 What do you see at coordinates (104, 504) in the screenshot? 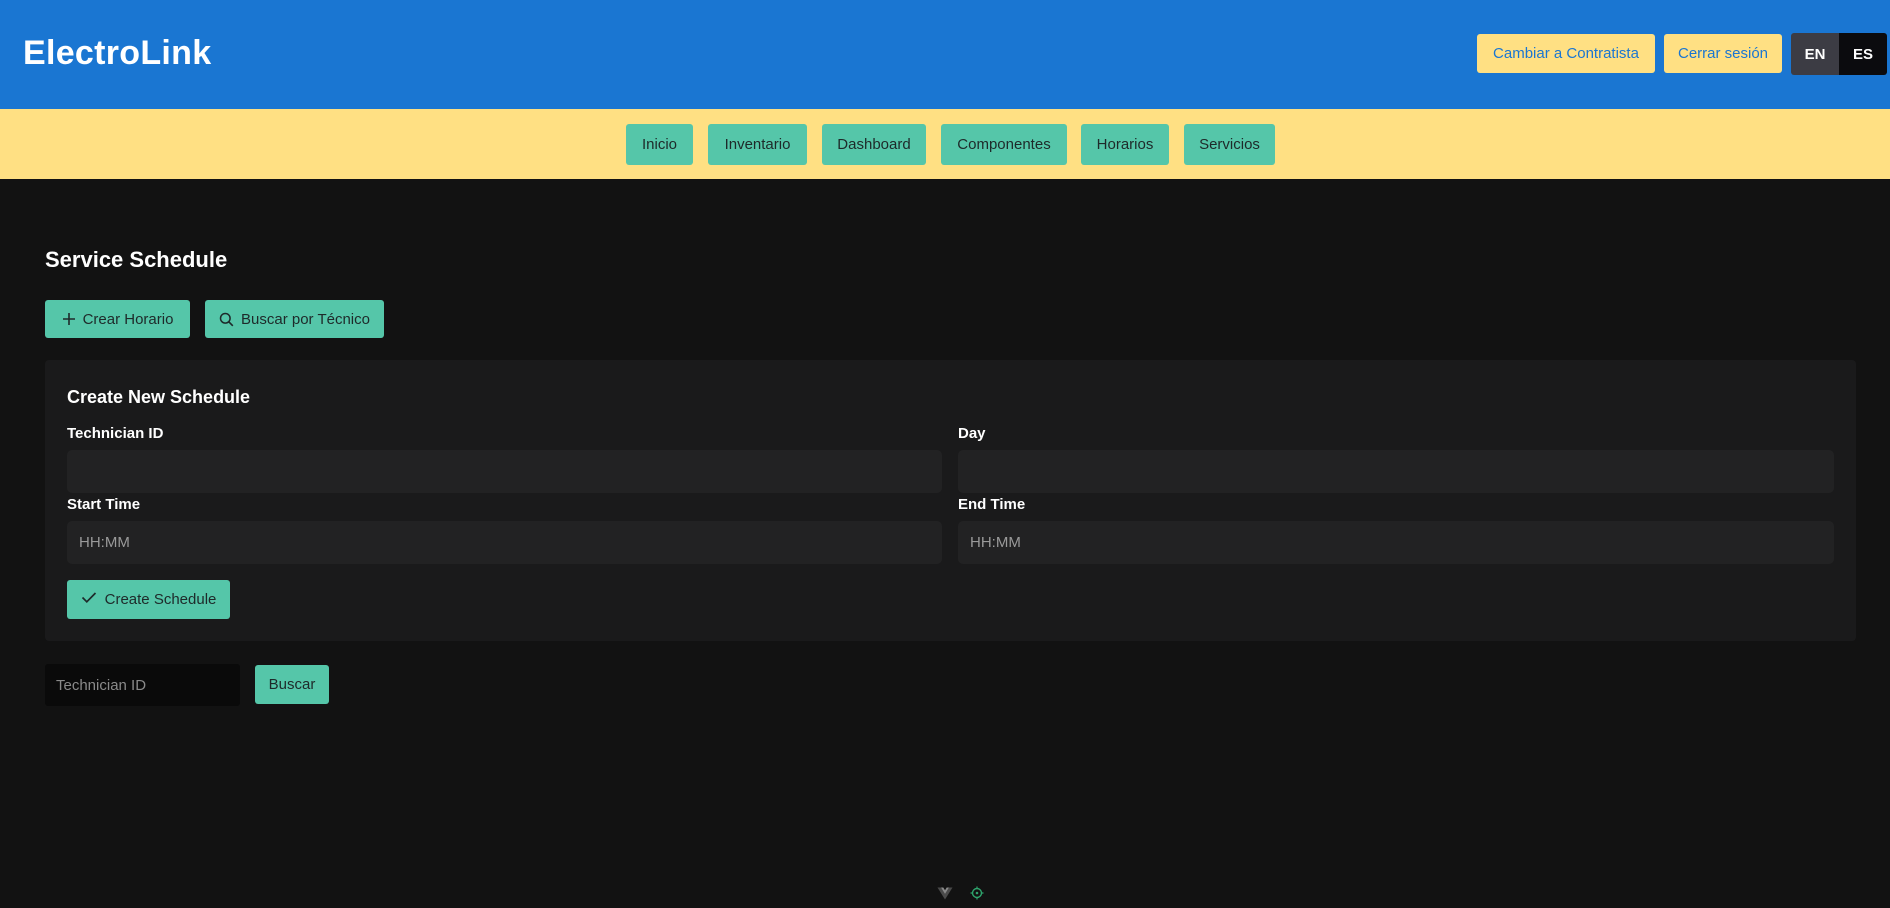
I see `start-time-label: Start Time` at bounding box center [104, 504].